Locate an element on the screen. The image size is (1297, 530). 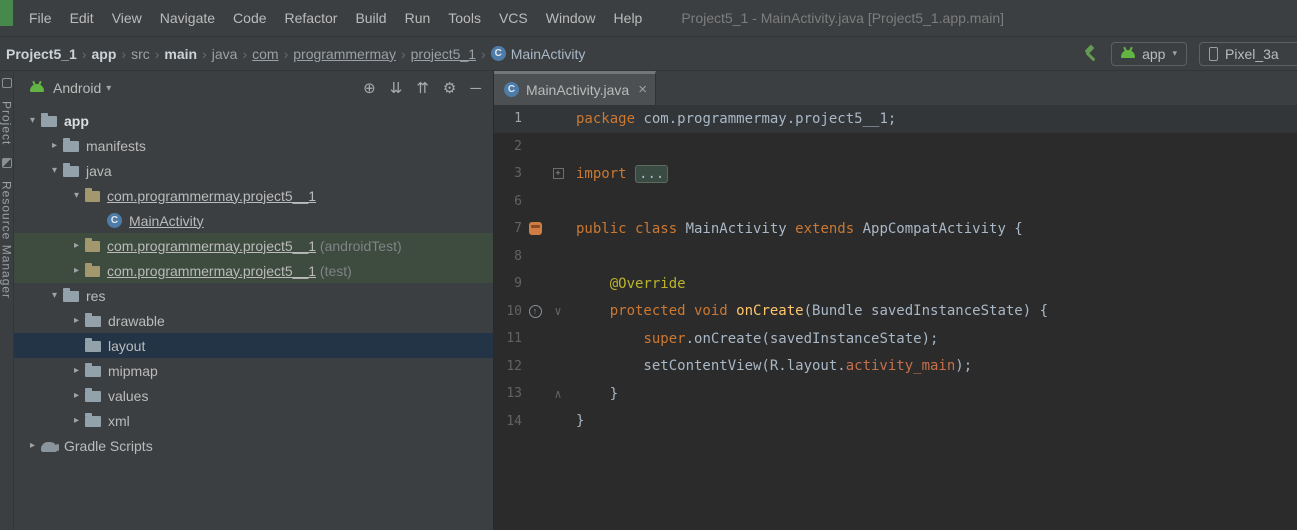
tool-window-resource-manager: Resource Manager is located at coordinates (7, 240).